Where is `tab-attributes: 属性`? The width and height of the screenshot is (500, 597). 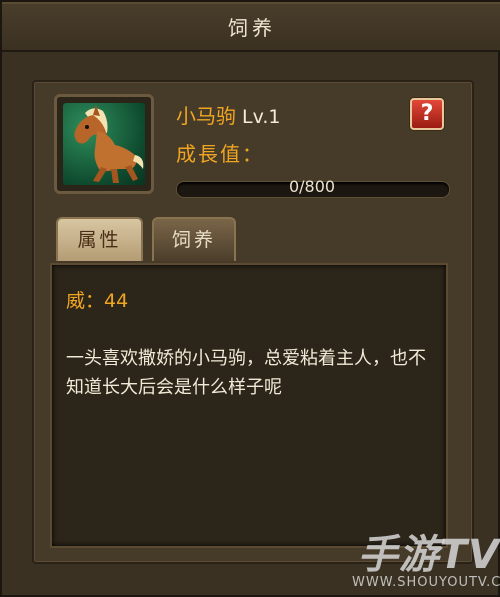
tab-attributes: 属性 is located at coordinates (99, 239).